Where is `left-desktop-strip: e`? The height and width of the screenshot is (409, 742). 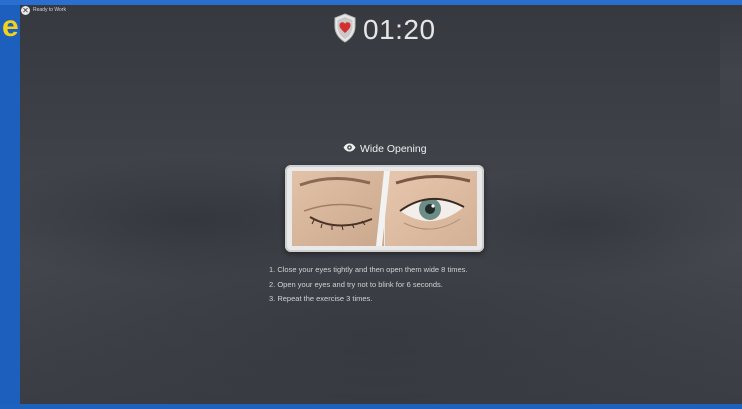
left-desktop-strip: e is located at coordinates (10, 204).